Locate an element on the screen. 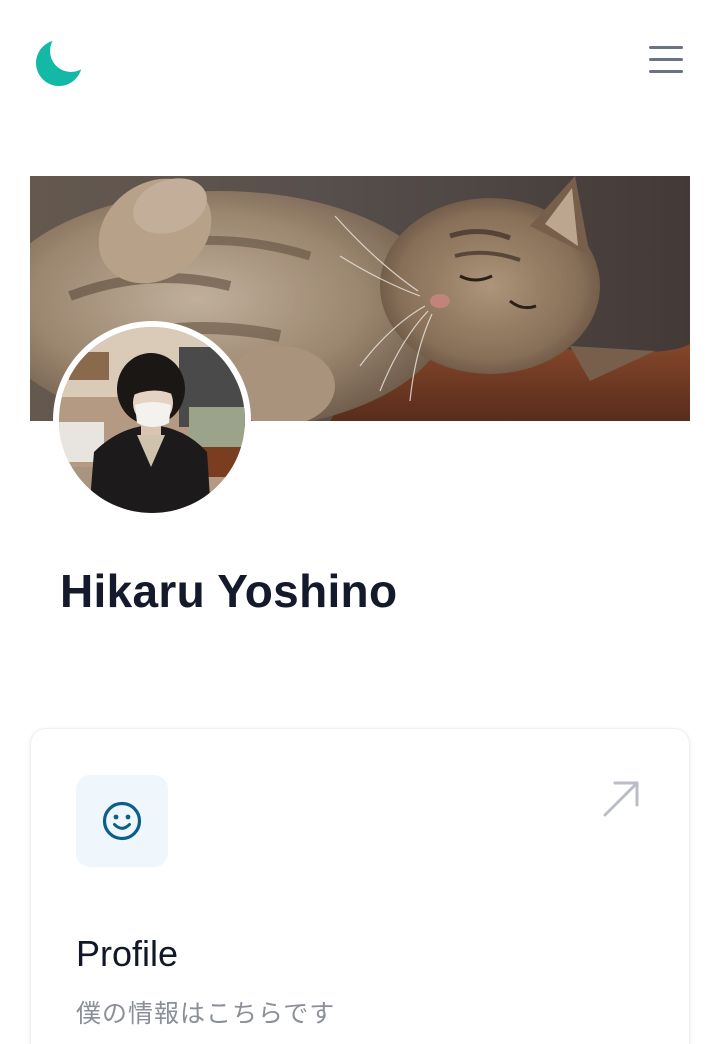  crescent-moon-icon is located at coordinates (60, 62).